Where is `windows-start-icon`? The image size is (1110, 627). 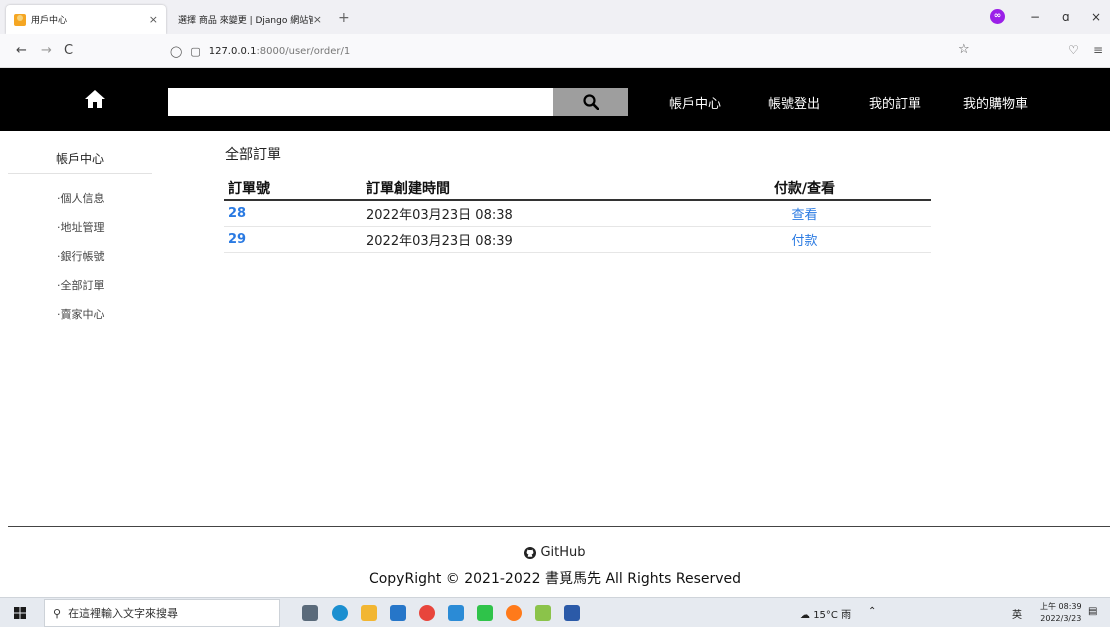
windows-start-icon is located at coordinates (20, 613).